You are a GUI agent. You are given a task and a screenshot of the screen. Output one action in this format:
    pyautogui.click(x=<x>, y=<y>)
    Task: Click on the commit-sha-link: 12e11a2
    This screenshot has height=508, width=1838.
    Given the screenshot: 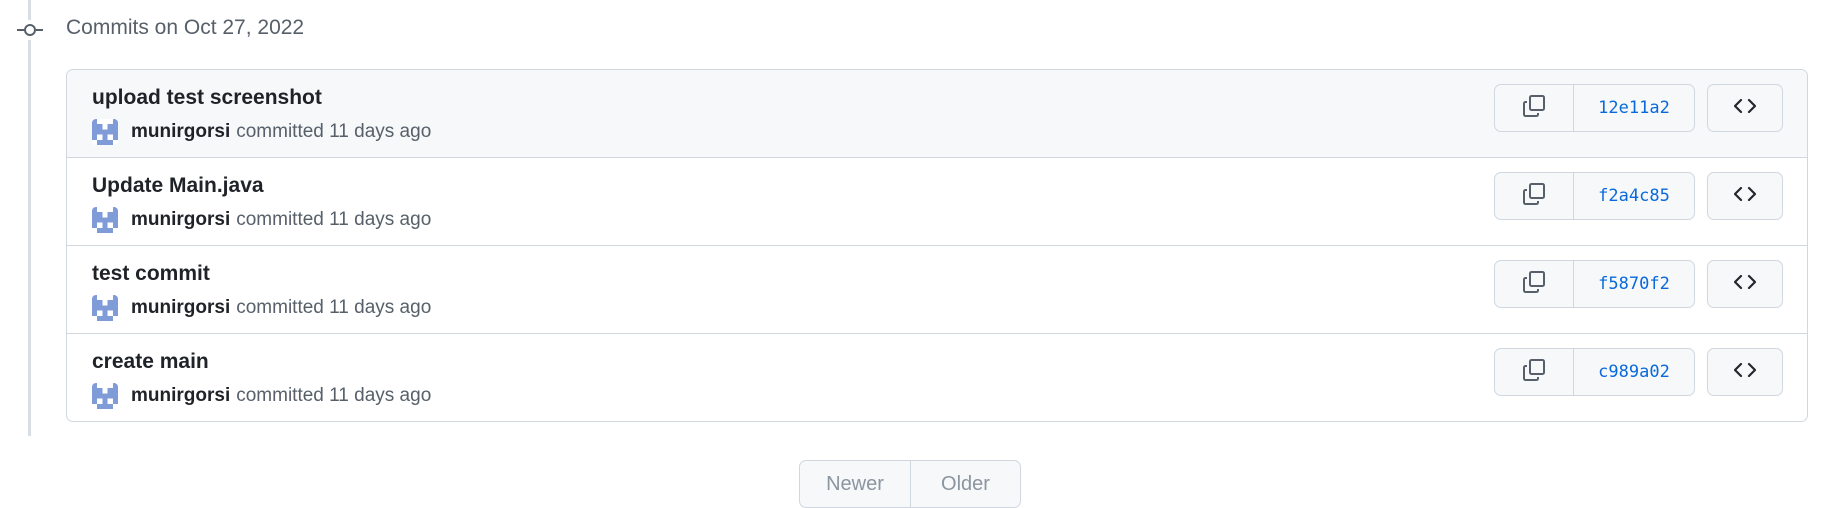 What is the action you would take?
    pyautogui.click(x=1634, y=108)
    